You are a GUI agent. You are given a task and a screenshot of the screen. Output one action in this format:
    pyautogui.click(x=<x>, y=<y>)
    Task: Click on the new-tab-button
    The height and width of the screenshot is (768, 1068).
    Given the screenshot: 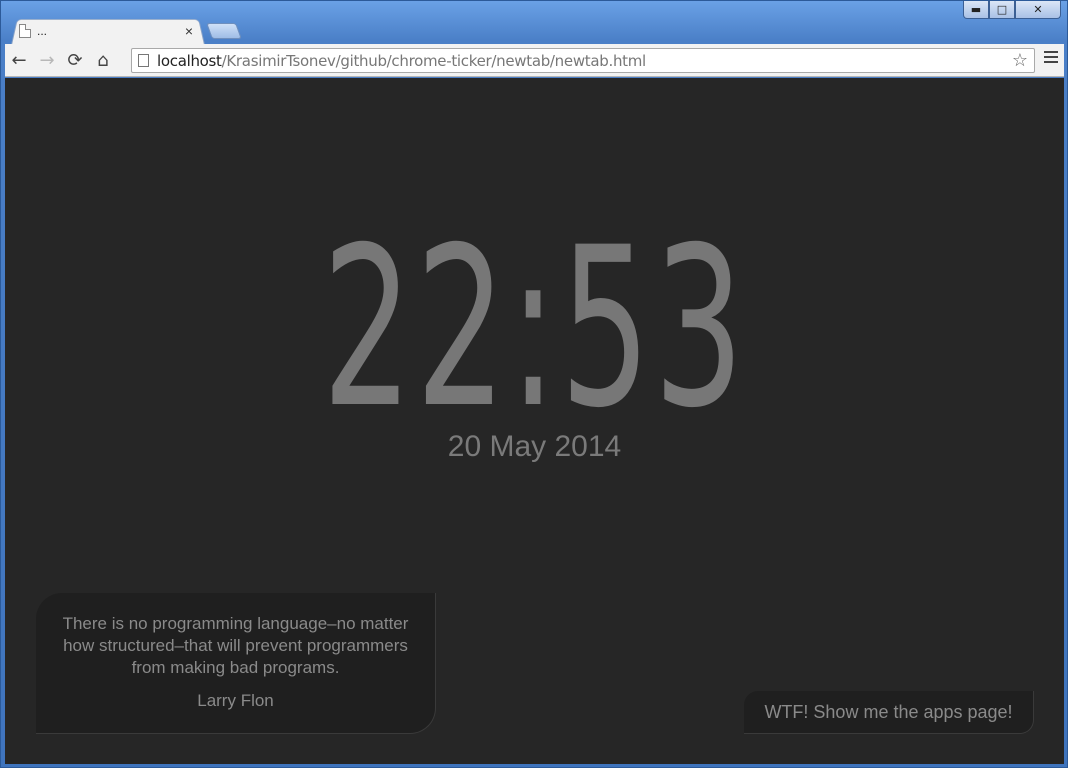 What is the action you would take?
    pyautogui.click(x=224, y=31)
    